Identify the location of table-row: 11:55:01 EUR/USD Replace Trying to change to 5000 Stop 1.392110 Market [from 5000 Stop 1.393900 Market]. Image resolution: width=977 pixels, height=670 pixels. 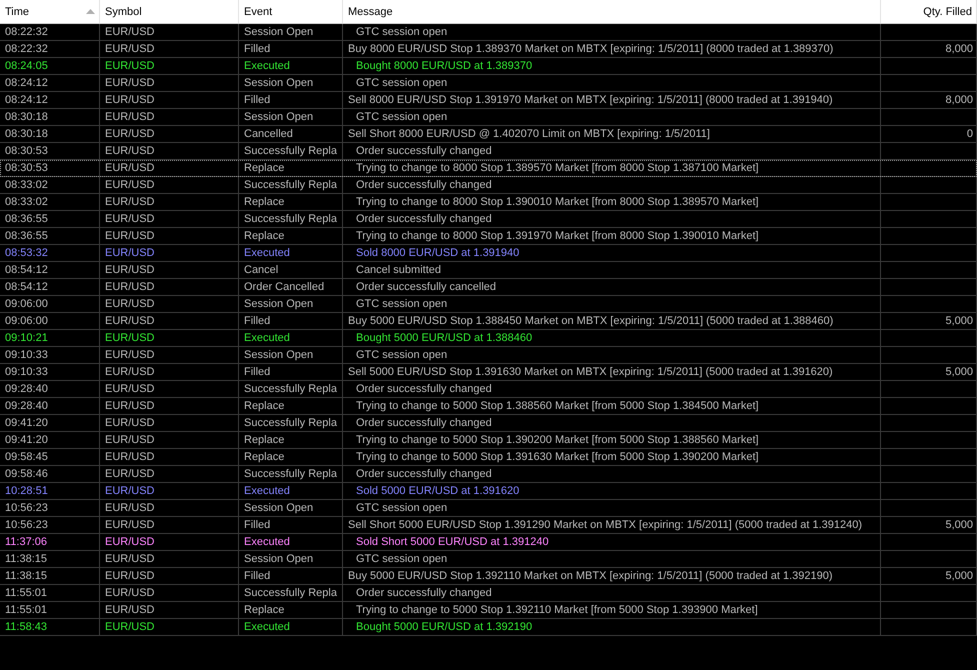
(488, 610).